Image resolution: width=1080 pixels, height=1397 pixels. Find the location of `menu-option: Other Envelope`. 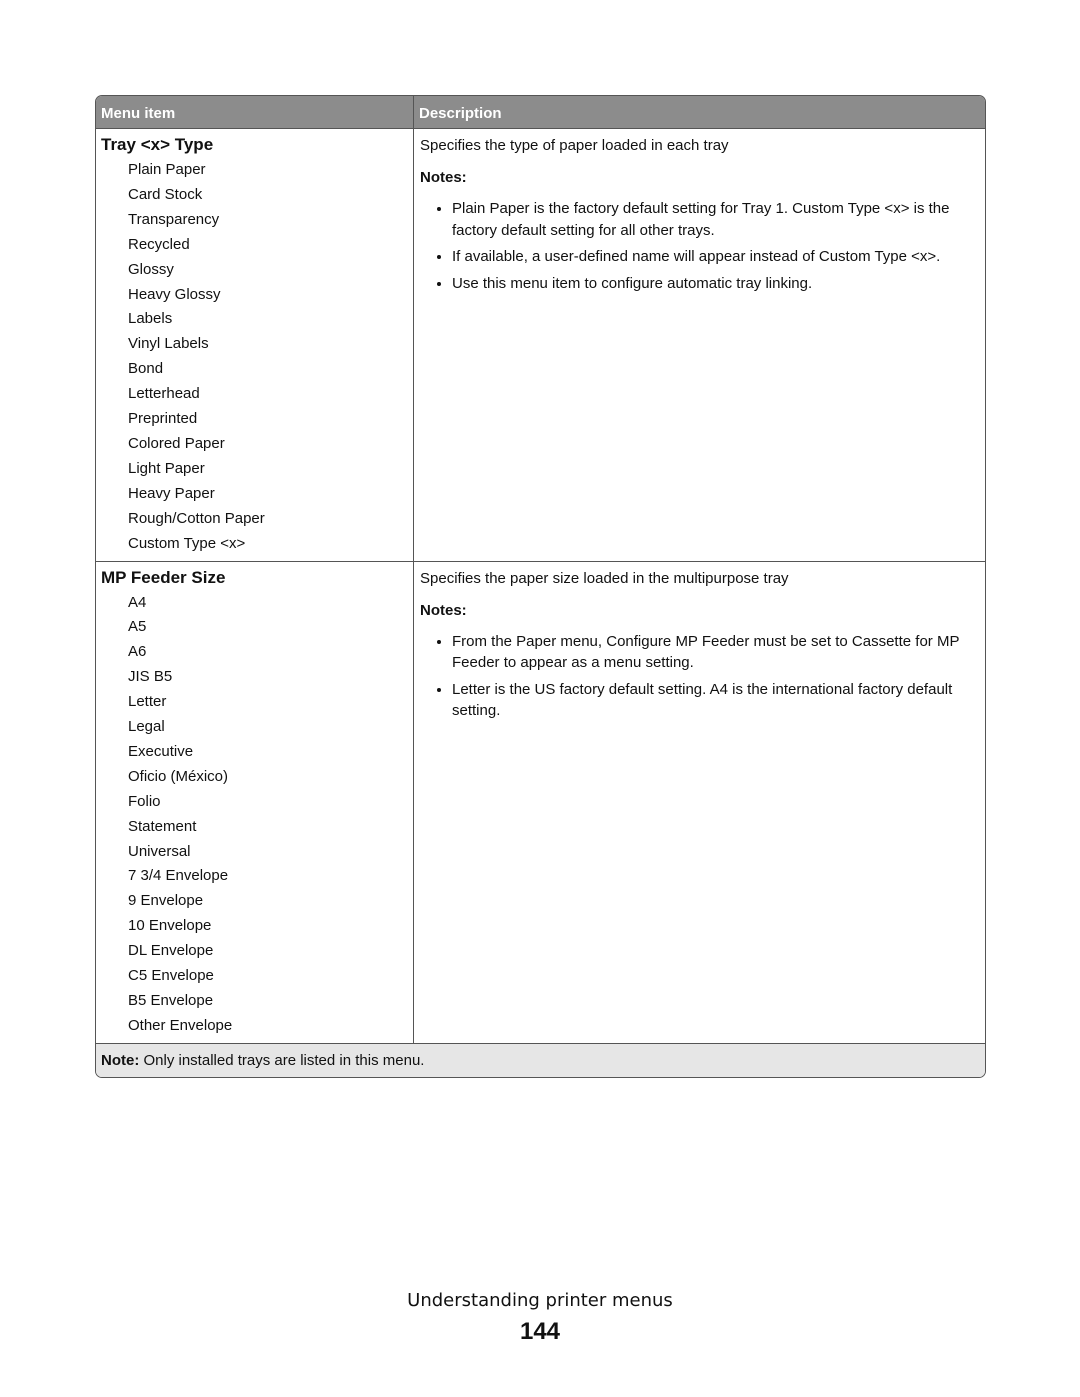

menu-option: Other Envelope is located at coordinates (180, 1025).